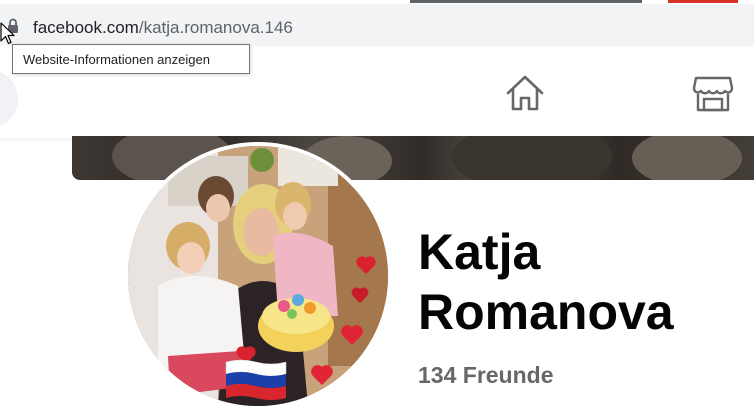  Describe the element at coordinates (486, 375) in the screenshot. I see `friends-count-link: 134 Freunde` at that location.